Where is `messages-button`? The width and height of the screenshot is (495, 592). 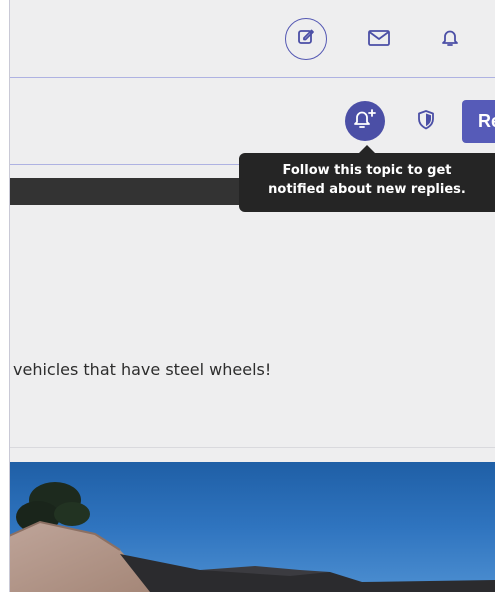 messages-button is located at coordinates (379, 40).